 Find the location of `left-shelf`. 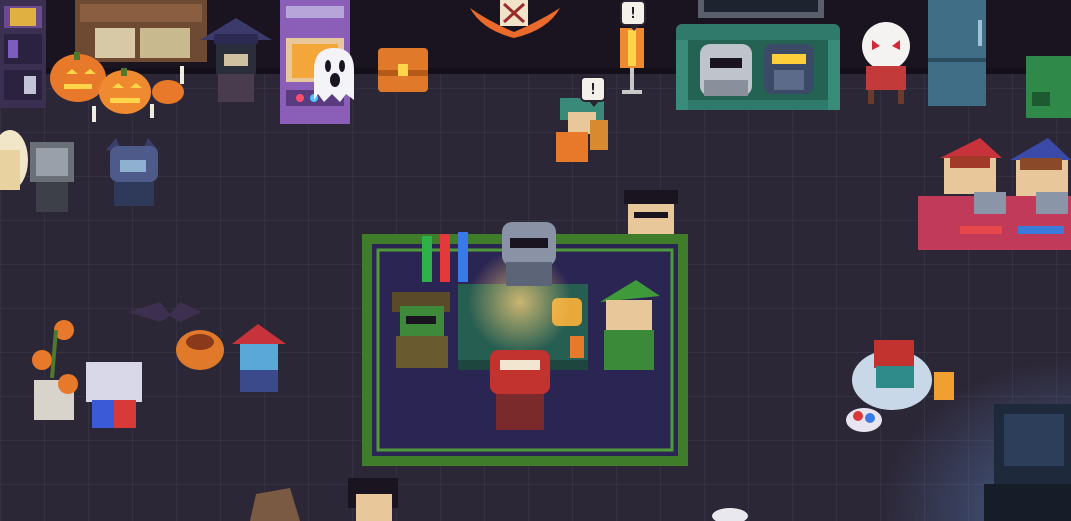

left-shelf is located at coordinates (23, 54).